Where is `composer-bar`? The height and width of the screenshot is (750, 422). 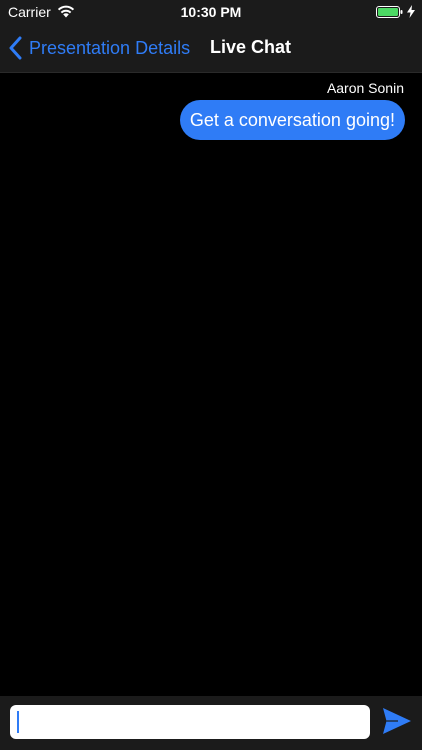 composer-bar is located at coordinates (211, 723).